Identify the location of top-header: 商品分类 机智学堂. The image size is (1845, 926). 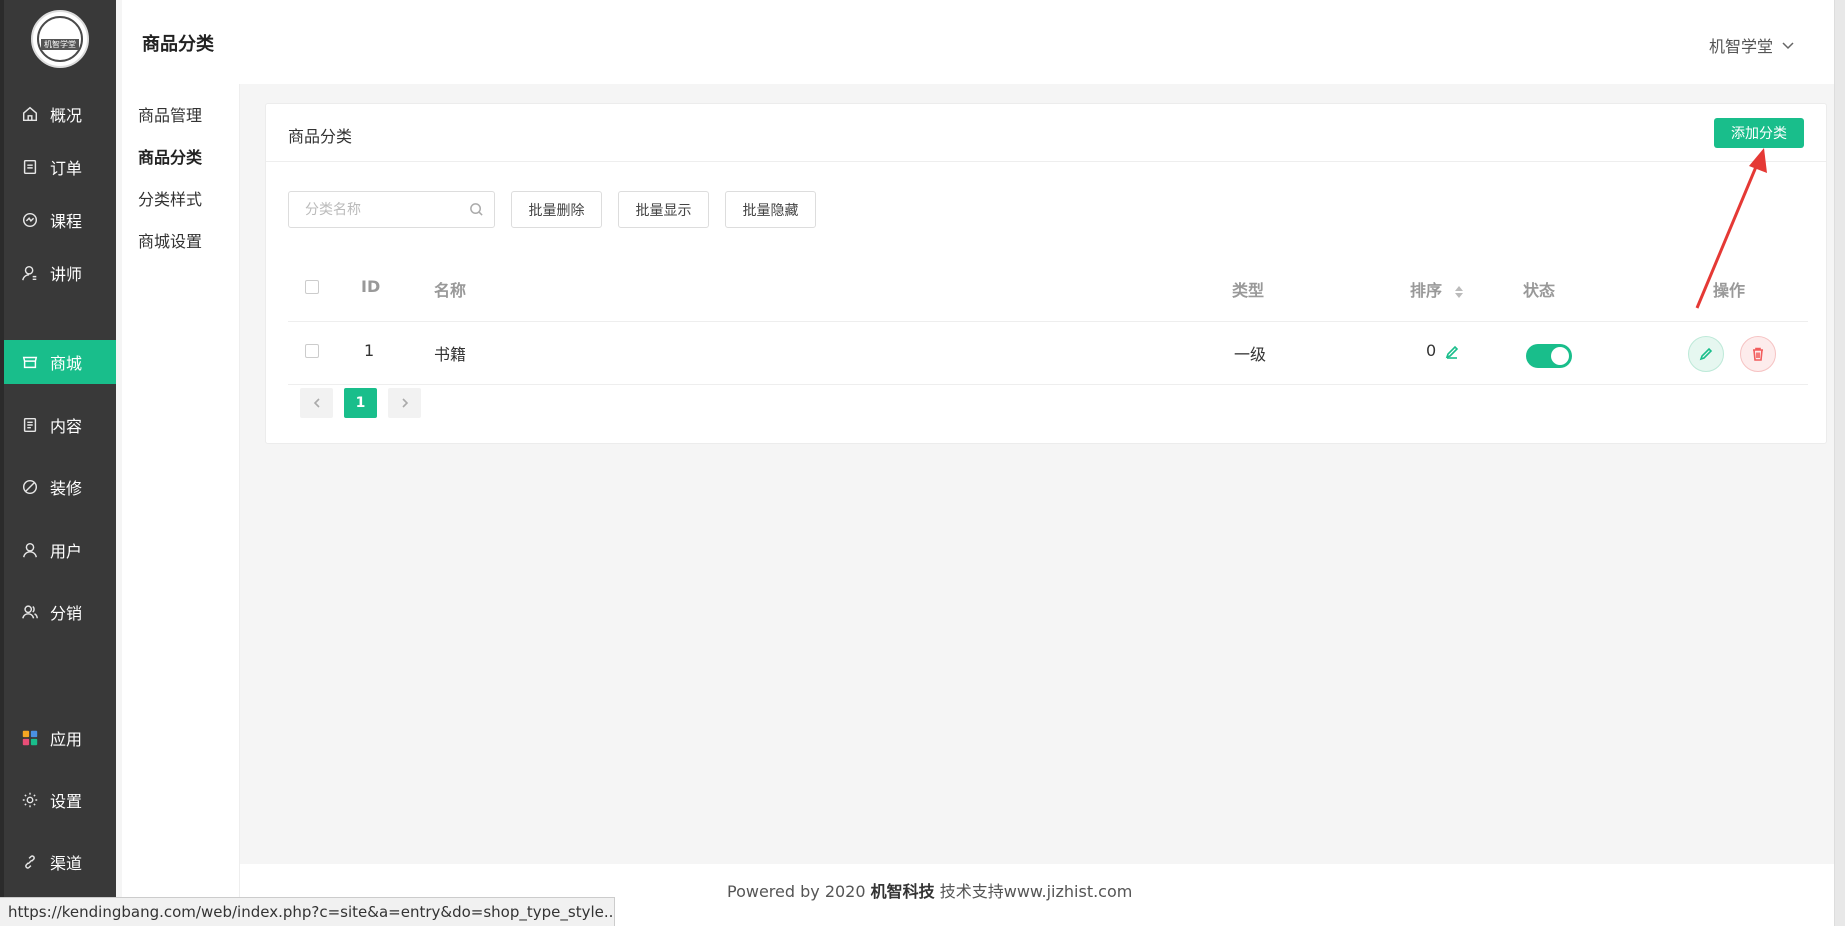
(983, 42).